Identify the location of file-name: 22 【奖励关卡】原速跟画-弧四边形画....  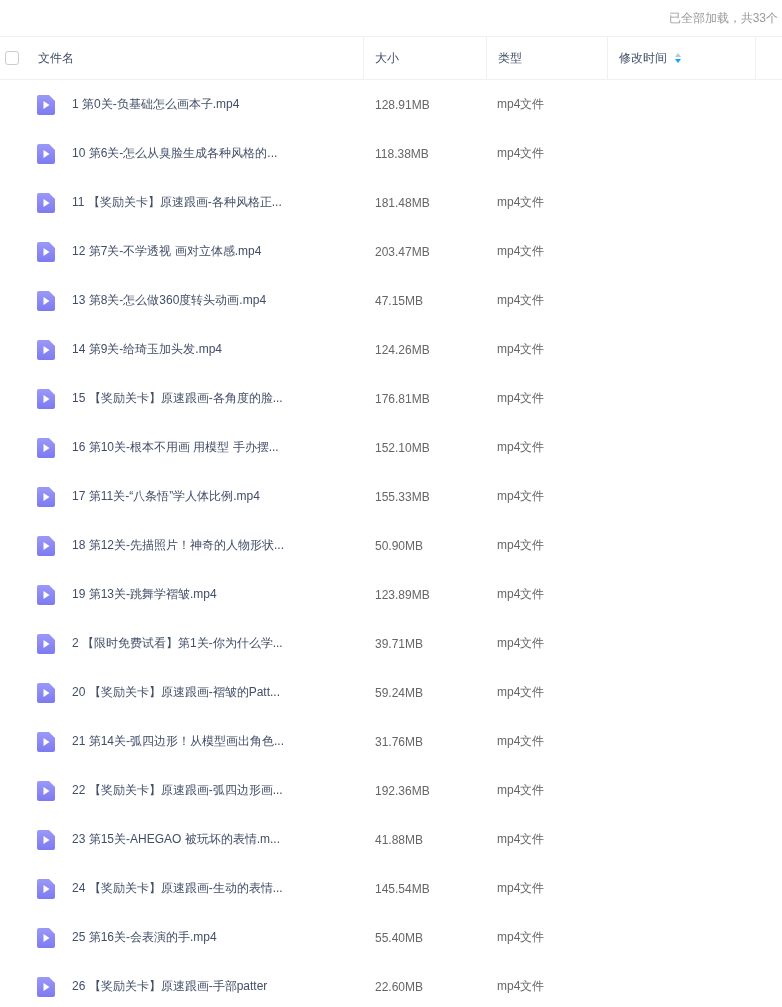
(177, 790).